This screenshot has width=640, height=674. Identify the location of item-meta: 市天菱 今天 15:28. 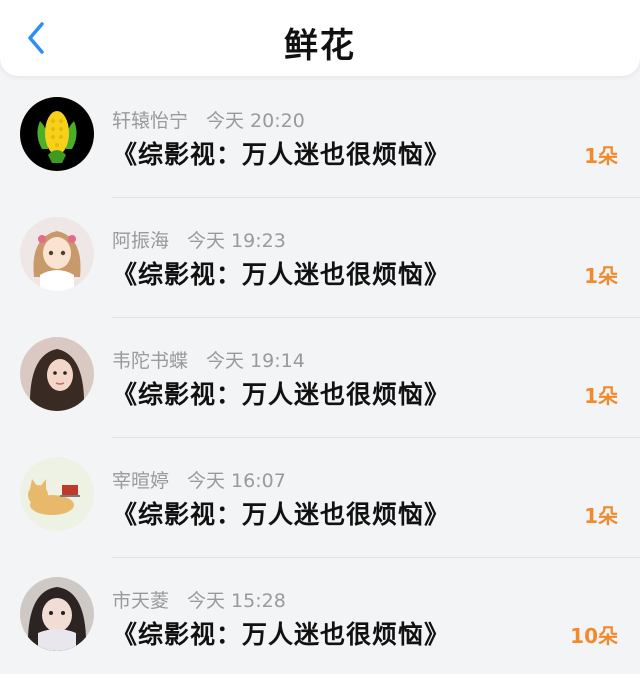
(199, 599).